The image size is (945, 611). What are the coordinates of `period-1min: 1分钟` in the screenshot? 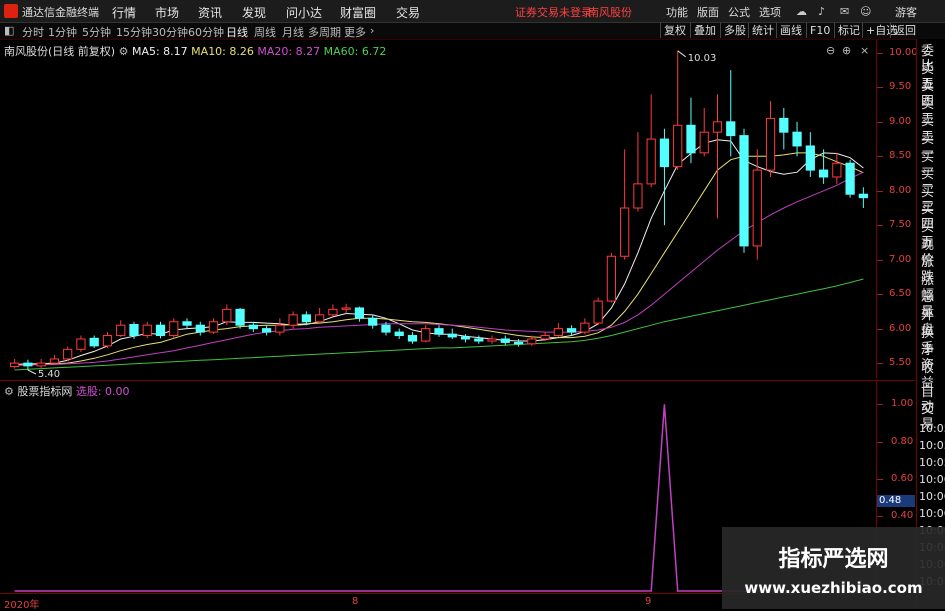 It's located at (62, 32).